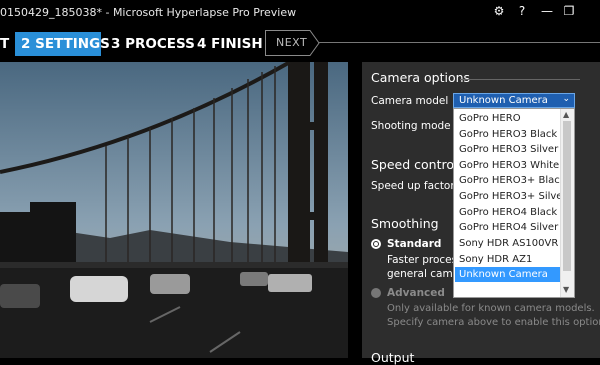 The width and height of the screenshot is (600, 365). I want to click on step-process: 3 PROCESS, so click(153, 44).